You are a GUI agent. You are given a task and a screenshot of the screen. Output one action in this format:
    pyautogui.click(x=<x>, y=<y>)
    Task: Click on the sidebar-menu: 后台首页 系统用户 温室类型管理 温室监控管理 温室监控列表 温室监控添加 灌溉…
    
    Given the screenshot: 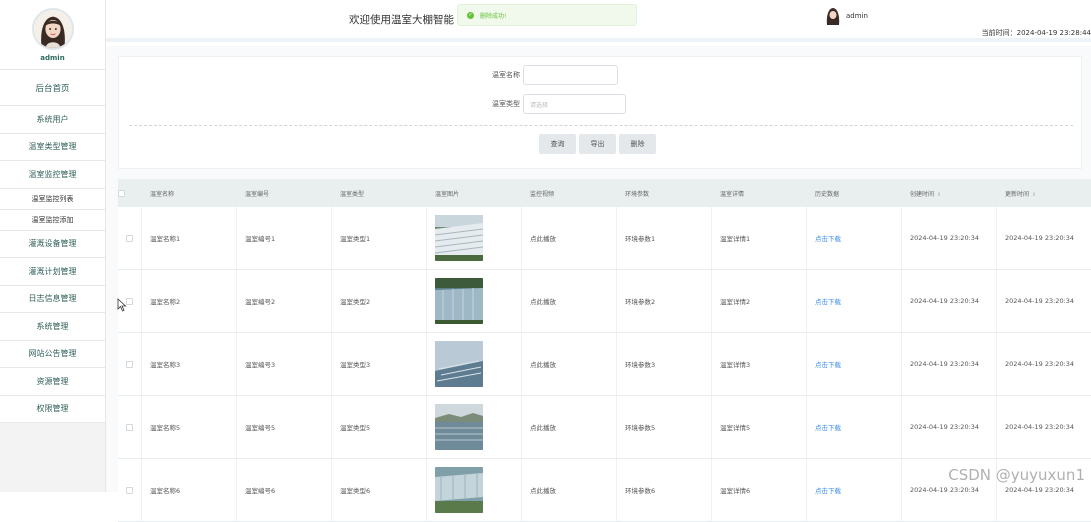 What is the action you would take?
    pyautogui.click(x=52, y=246)
    